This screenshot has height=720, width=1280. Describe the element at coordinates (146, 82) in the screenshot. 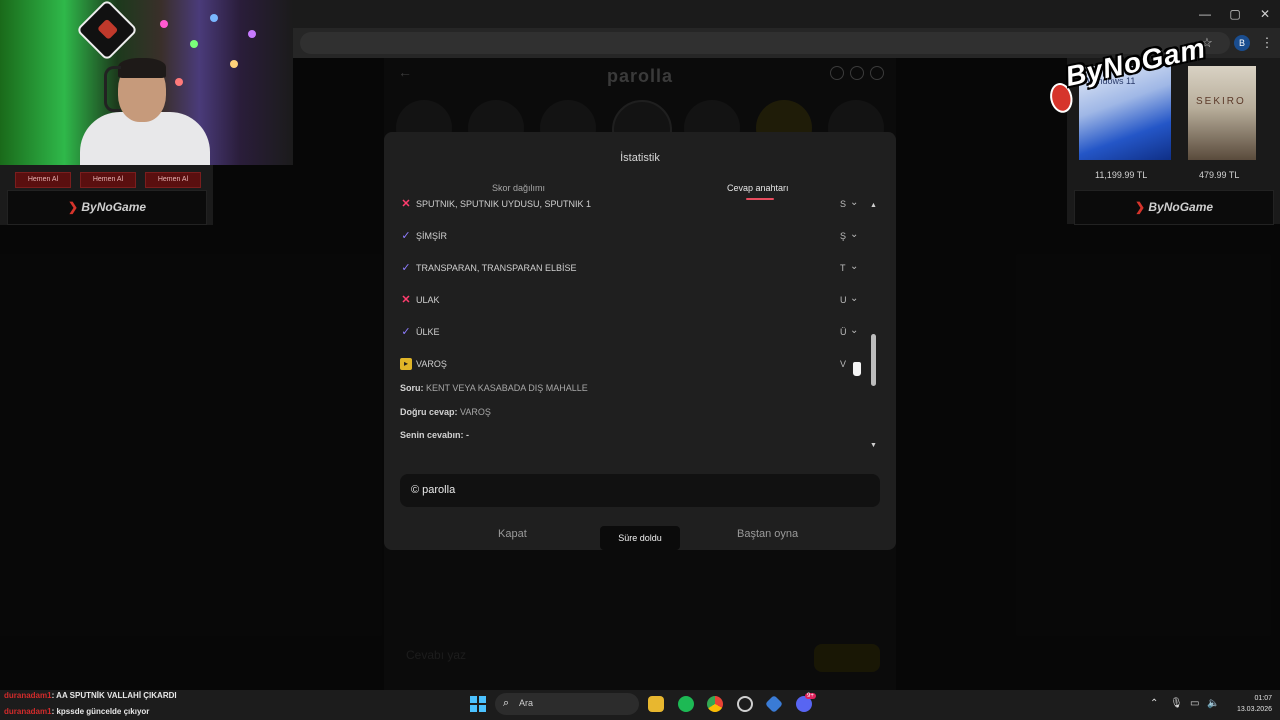

I see `webcam-overlay` at that location.